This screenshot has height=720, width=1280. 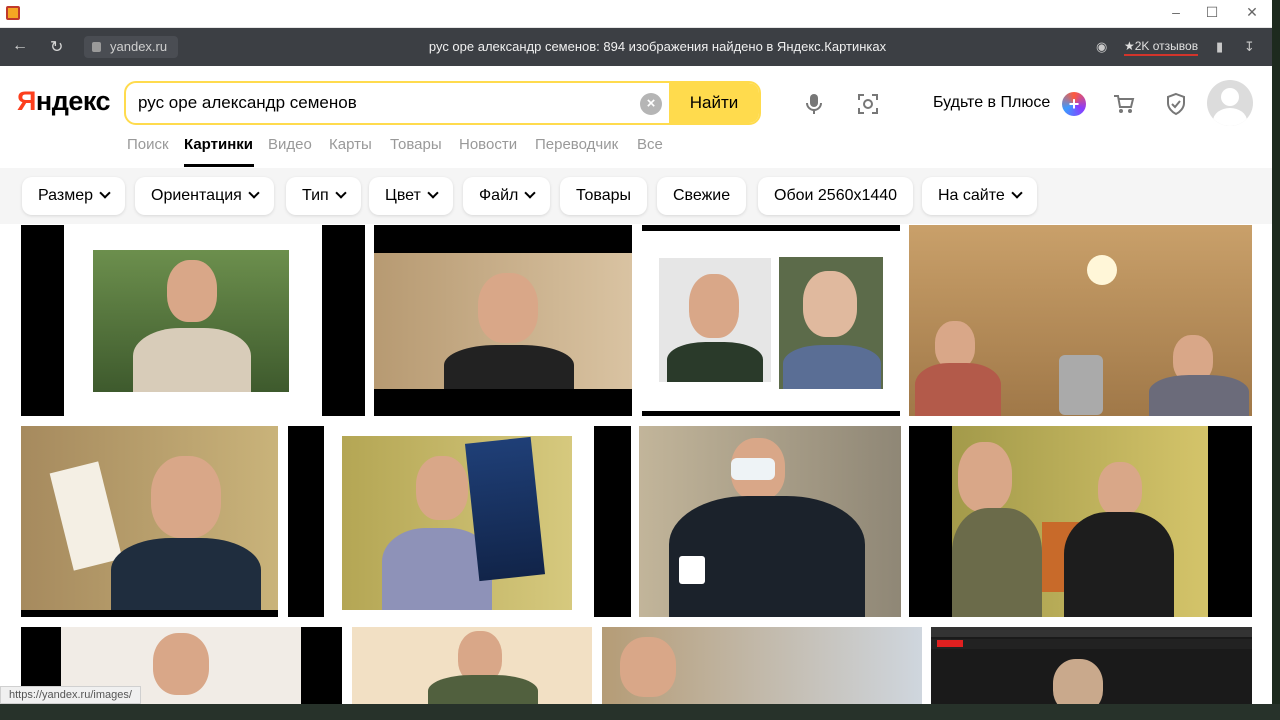 I want to click on address-bar: yandex.ru, so click(x=131, y=47).